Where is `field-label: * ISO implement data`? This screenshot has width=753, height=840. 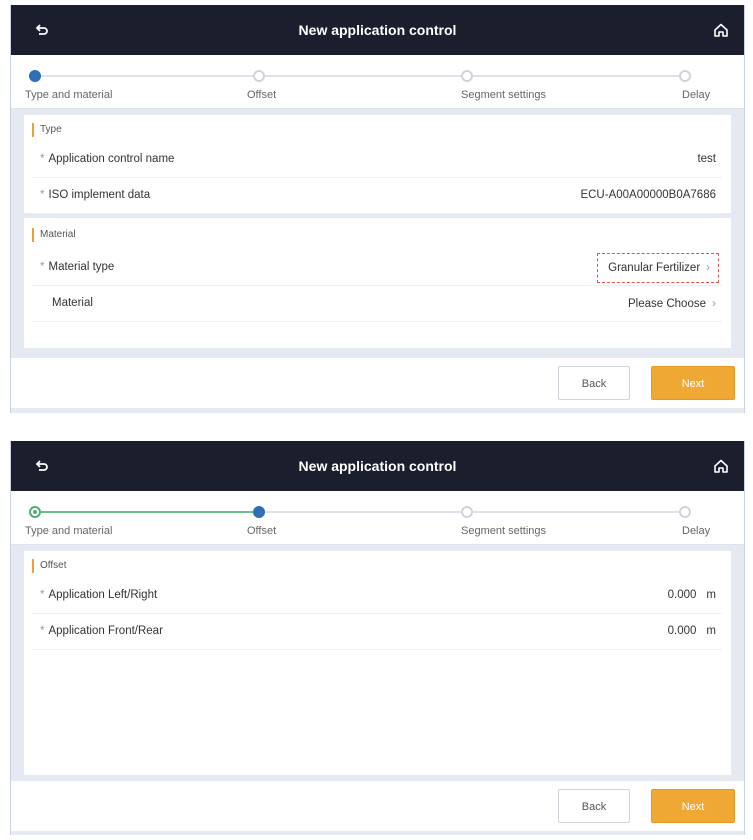
field-label: * ISO implement data is located at coordinates (95, 195).